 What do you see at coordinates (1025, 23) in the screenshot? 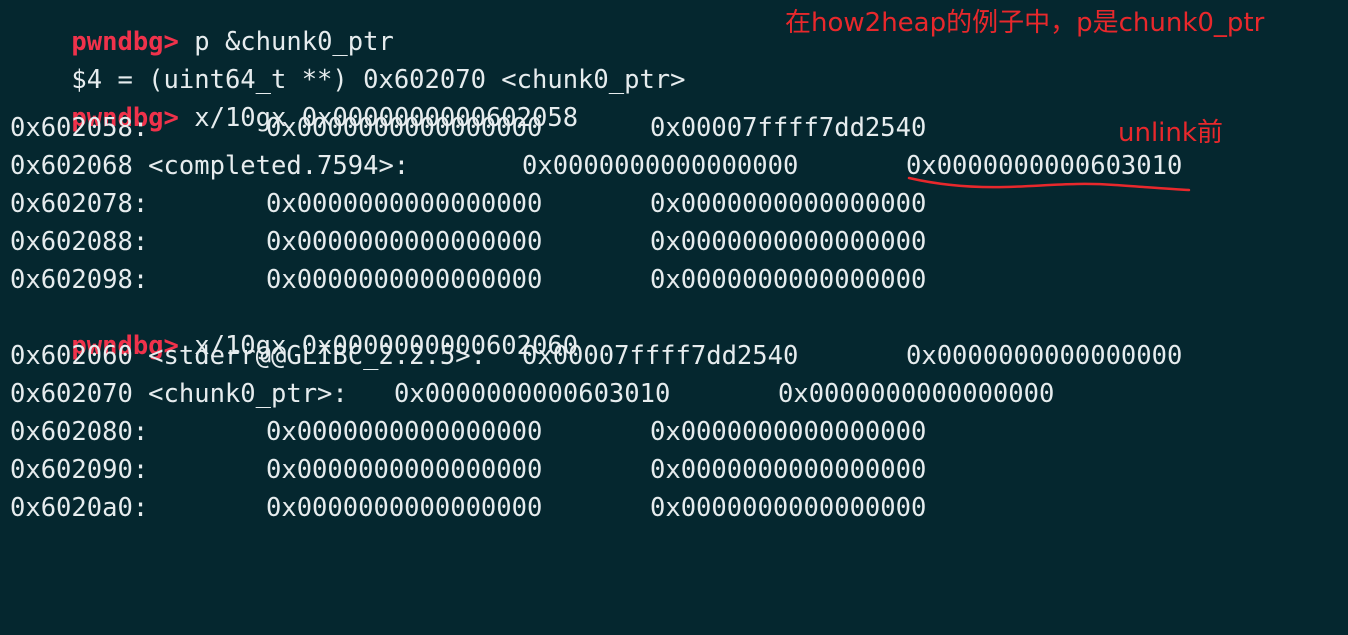
I see `annotation-note: 在how2heap的例子中，p是chunk0_ptr` at bounding box center [1025, 23].